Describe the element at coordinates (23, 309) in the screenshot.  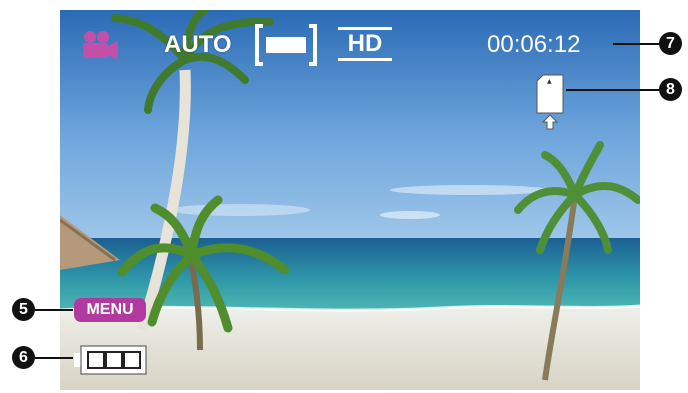
I see `callout-5: 5` at that location.